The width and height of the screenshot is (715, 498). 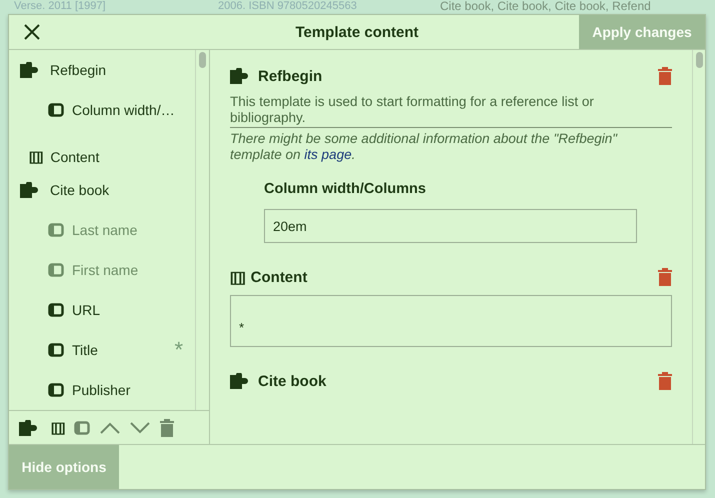 I want to click on outline-item: Cite book, so click(x=102, y=190).